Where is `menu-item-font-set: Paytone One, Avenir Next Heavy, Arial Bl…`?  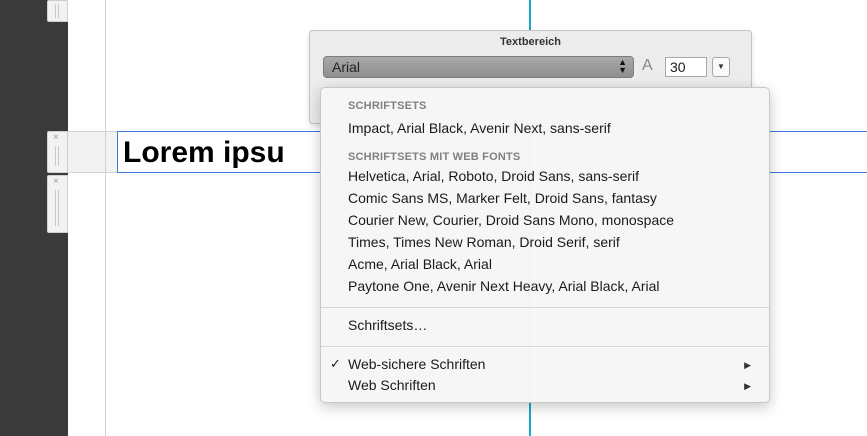
menu-item-font-set: Paytone One, Avenir Next Heavy, Arial Bl… is located at coordinates (504, 286).